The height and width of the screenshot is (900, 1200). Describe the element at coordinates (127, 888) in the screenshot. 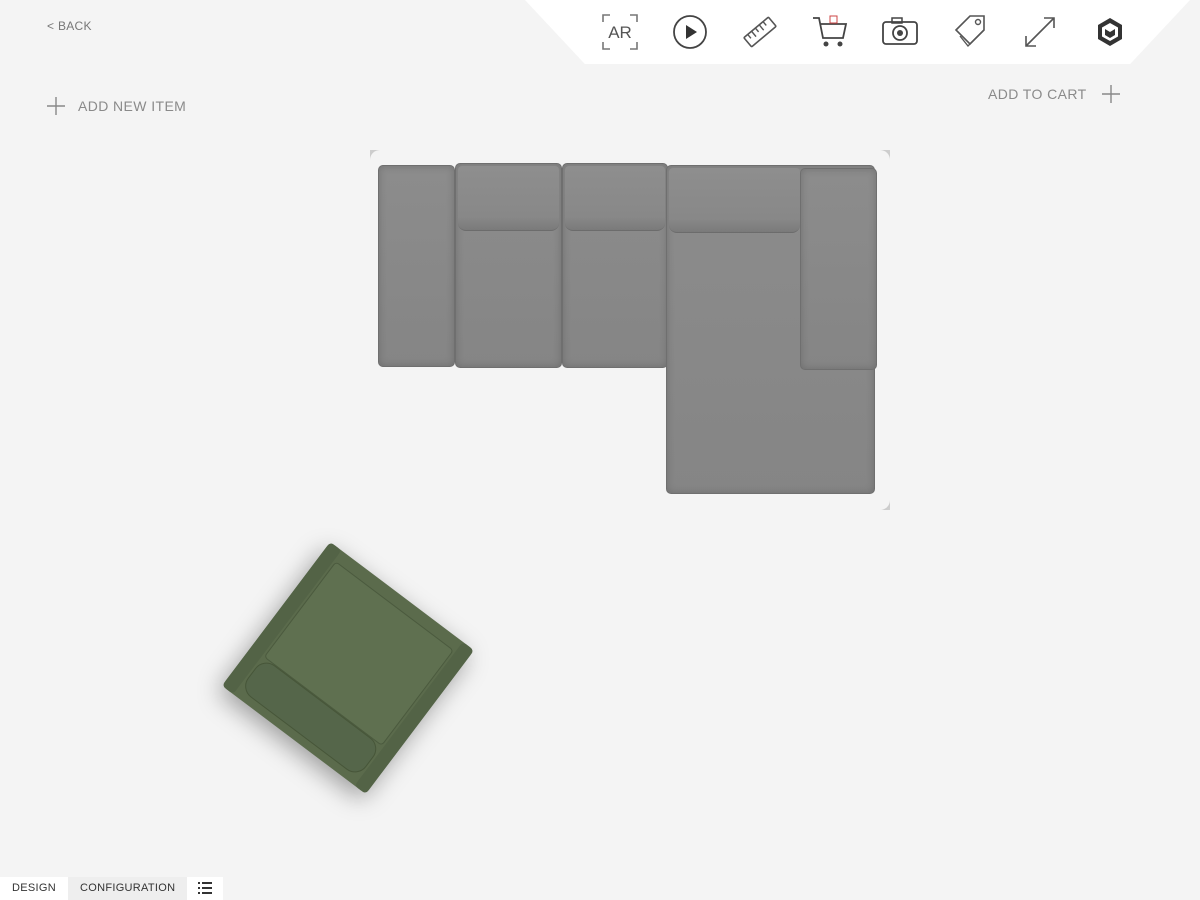

I see `tab-configuration: CONFIGURATION` at that location.